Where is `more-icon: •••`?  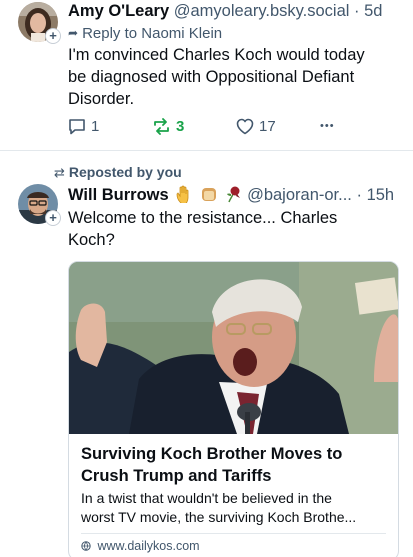
more-icon: ••• is located at coordinates (327, 126).